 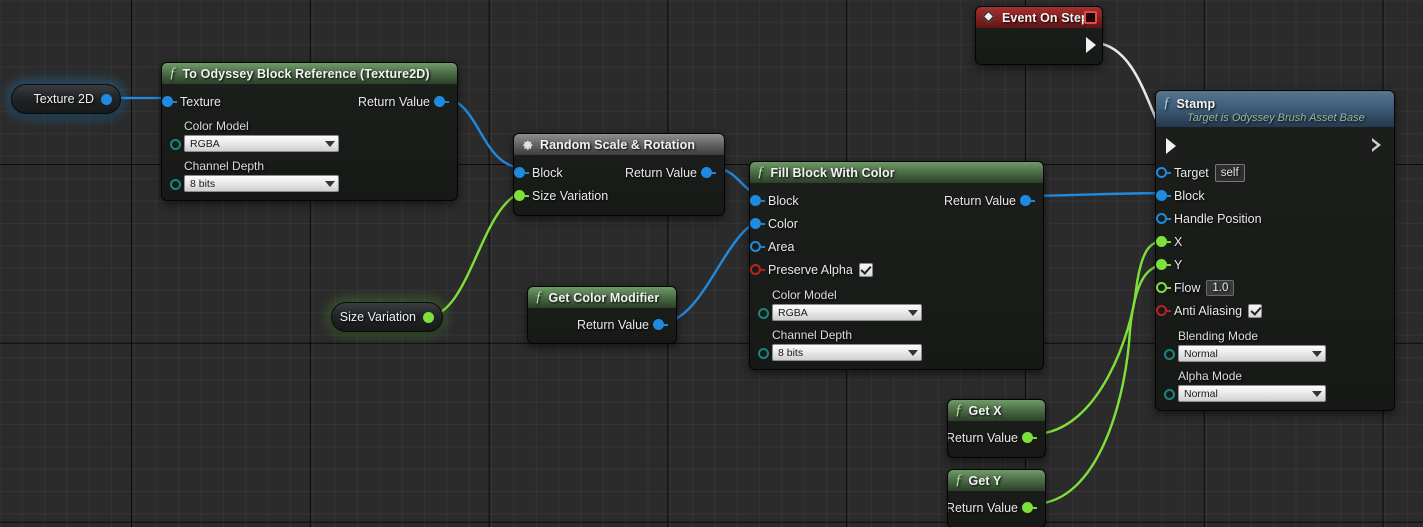 What do you see at coordinates (1275, 241) in the screenshot?
I see `pin-row-x: X` at bounding box center [1275, 241].